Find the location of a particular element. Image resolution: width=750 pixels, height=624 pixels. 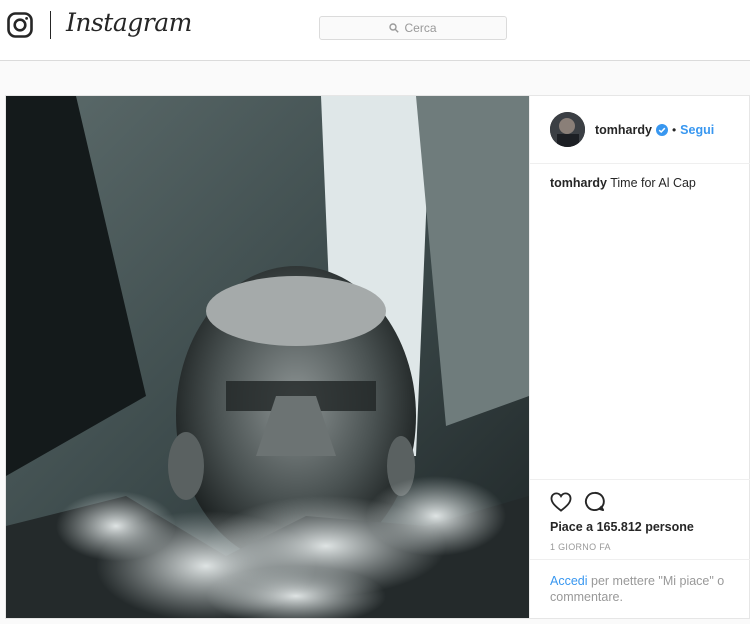

heart-icon is located at coordinates (561, 501).